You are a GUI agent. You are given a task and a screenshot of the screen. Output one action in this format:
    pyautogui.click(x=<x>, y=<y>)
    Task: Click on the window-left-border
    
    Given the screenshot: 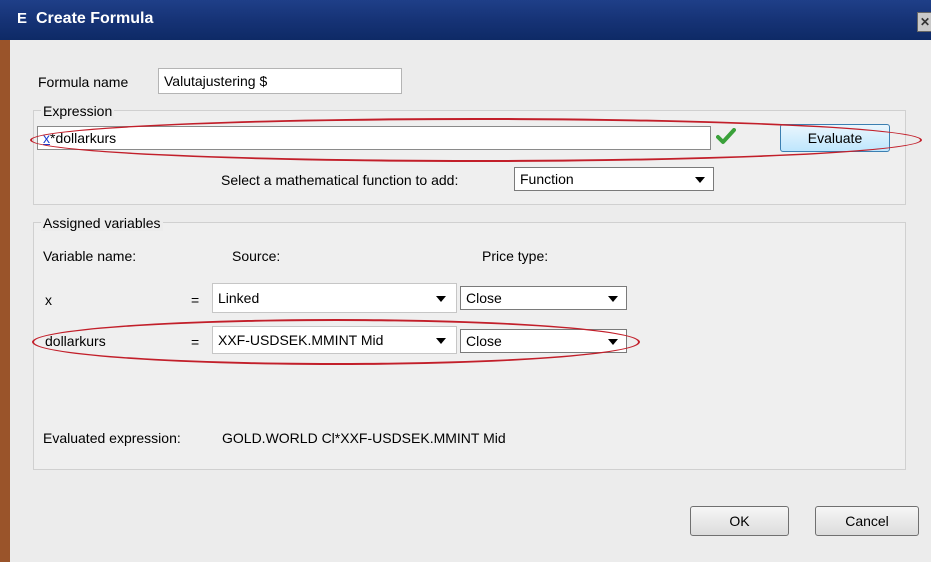 What is the action you would take?
    pyautogui.click(x=5, y=281)
    